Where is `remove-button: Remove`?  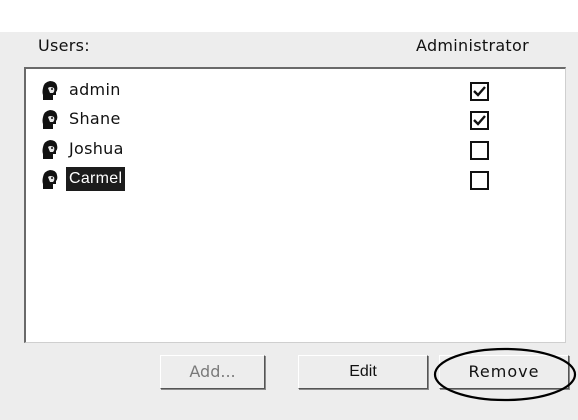 remove-button: Remove is located at coordinates (504, 372).